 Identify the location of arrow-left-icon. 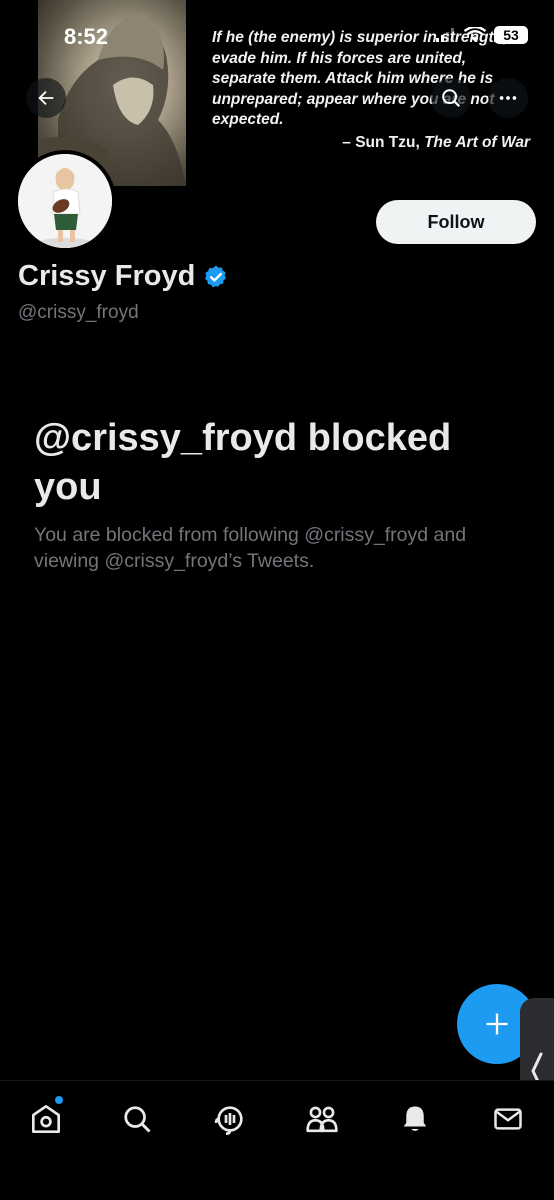
(46, 98).